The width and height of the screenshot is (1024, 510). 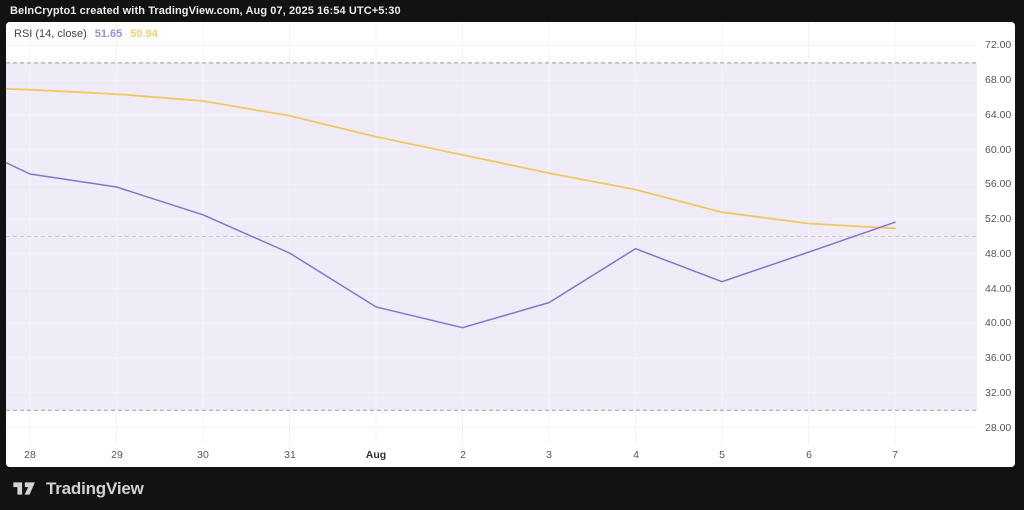 What do you see at coordinates (25, 488) in the screenshot?
I see `tradingview-logo-icon` at bounding box center [25, 488].